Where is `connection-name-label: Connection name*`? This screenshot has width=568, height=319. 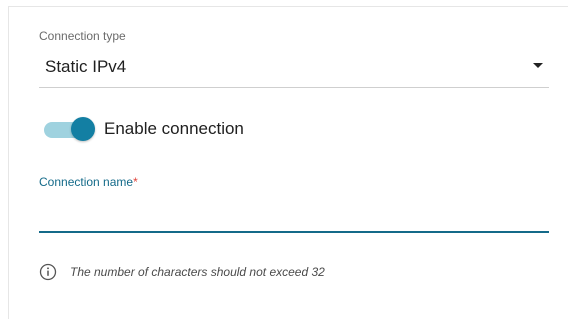 connection-name-label: Connection name* is located at coordinates (88, 182).